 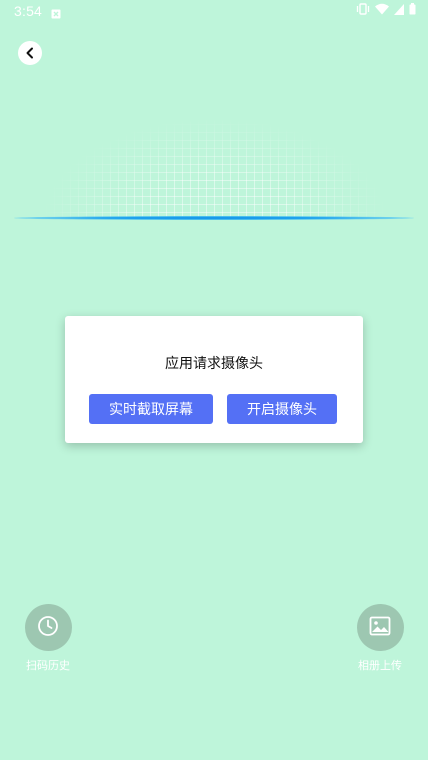 I want to click on back-button, so click(x=30, y=53).